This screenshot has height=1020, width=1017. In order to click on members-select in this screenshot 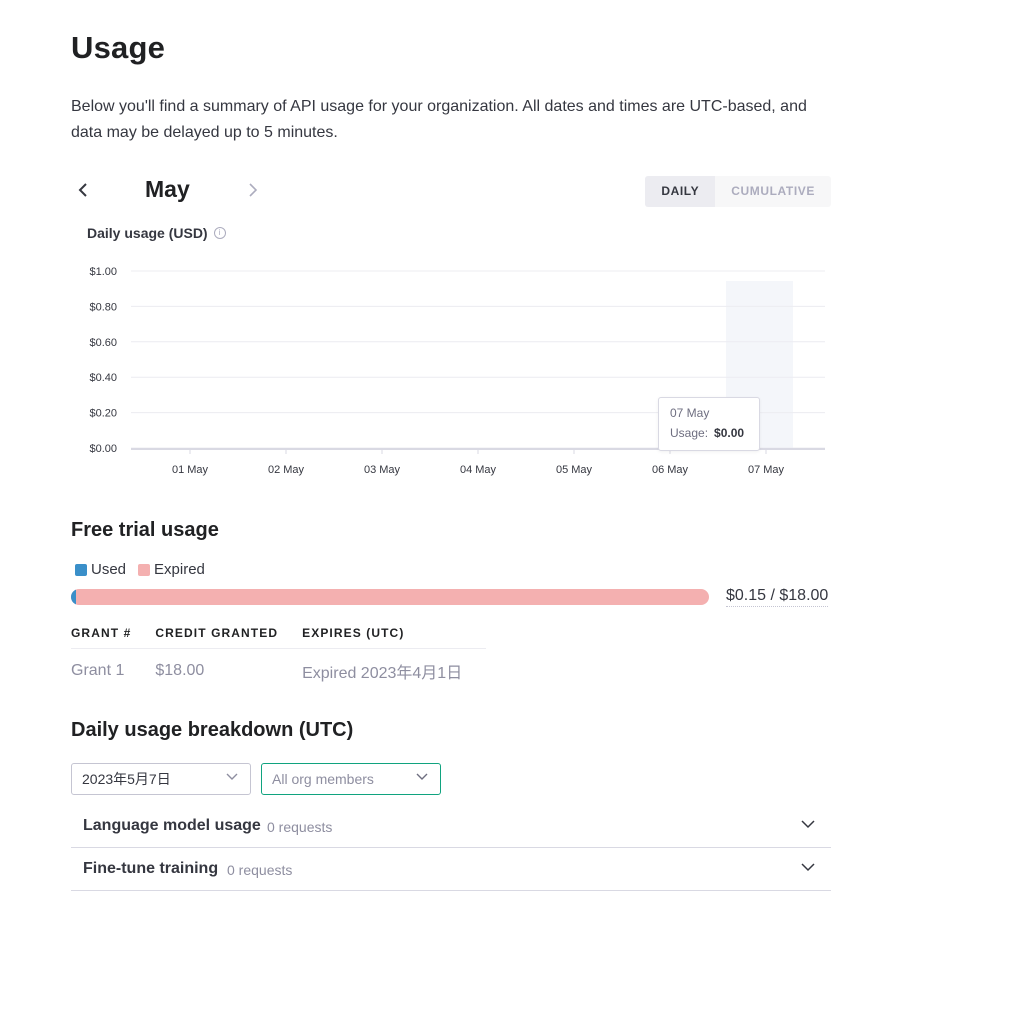, I will do `click(351, 779)`.